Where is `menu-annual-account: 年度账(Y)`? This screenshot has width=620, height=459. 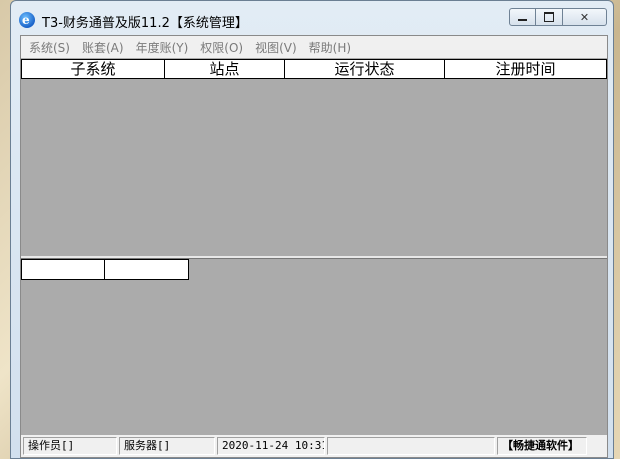 menu-annual-account: 年度账(Y) is located at coordinates (162, 47).